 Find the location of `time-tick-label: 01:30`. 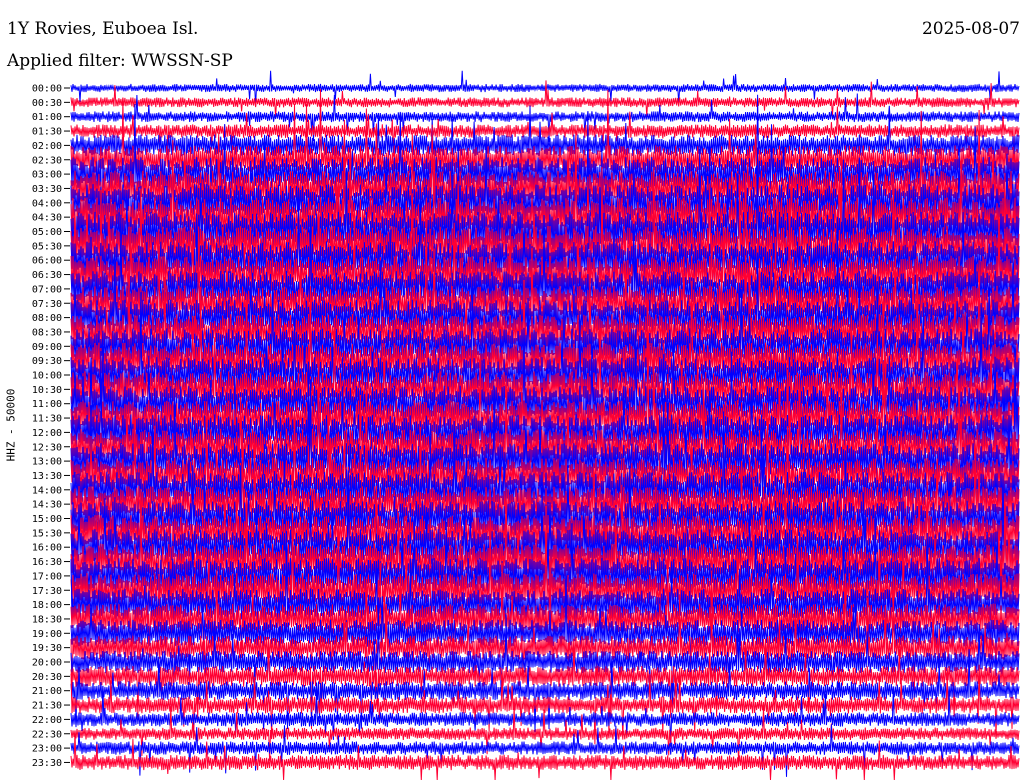

time-tick-label: 01:30 is located at coordinates (47, 132).